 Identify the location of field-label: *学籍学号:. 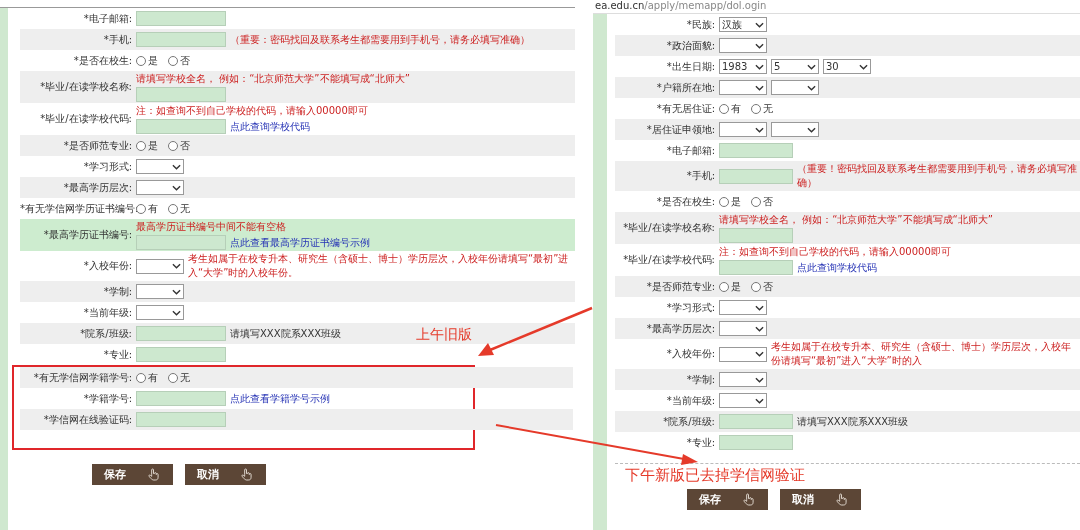
(107, 398).